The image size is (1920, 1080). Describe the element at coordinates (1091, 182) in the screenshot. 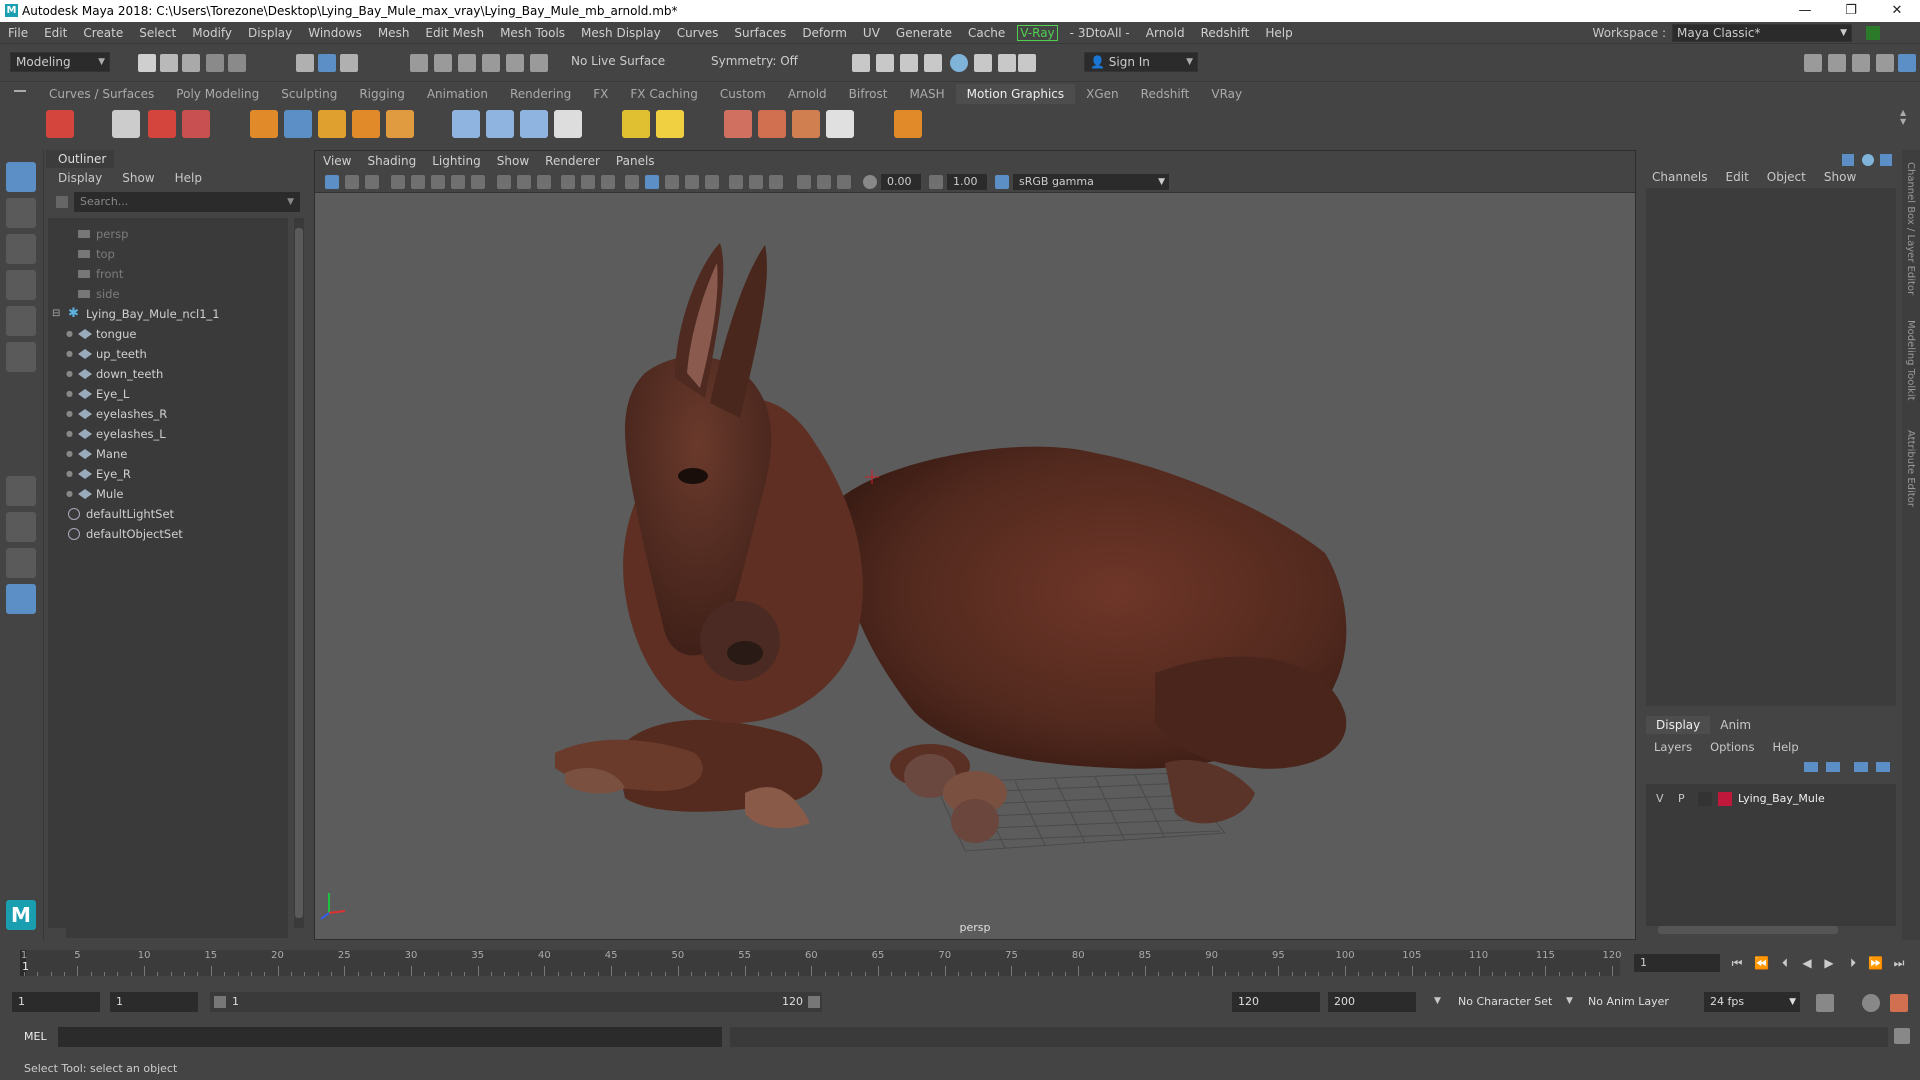

I see `color-space-dropdown: sRGB gamma ▼` at that location.